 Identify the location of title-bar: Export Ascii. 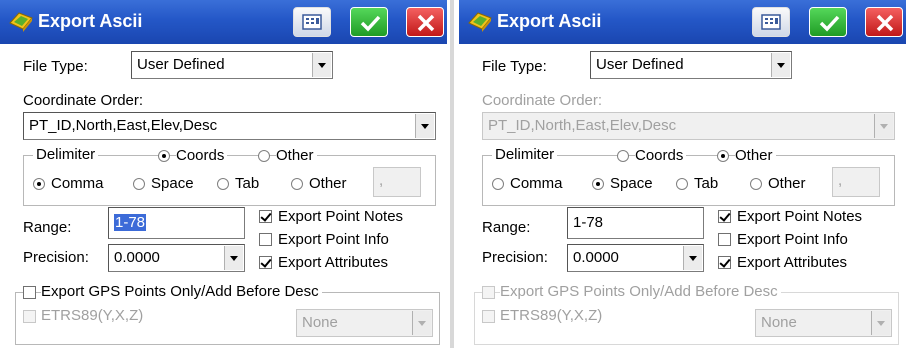
(682, 22).